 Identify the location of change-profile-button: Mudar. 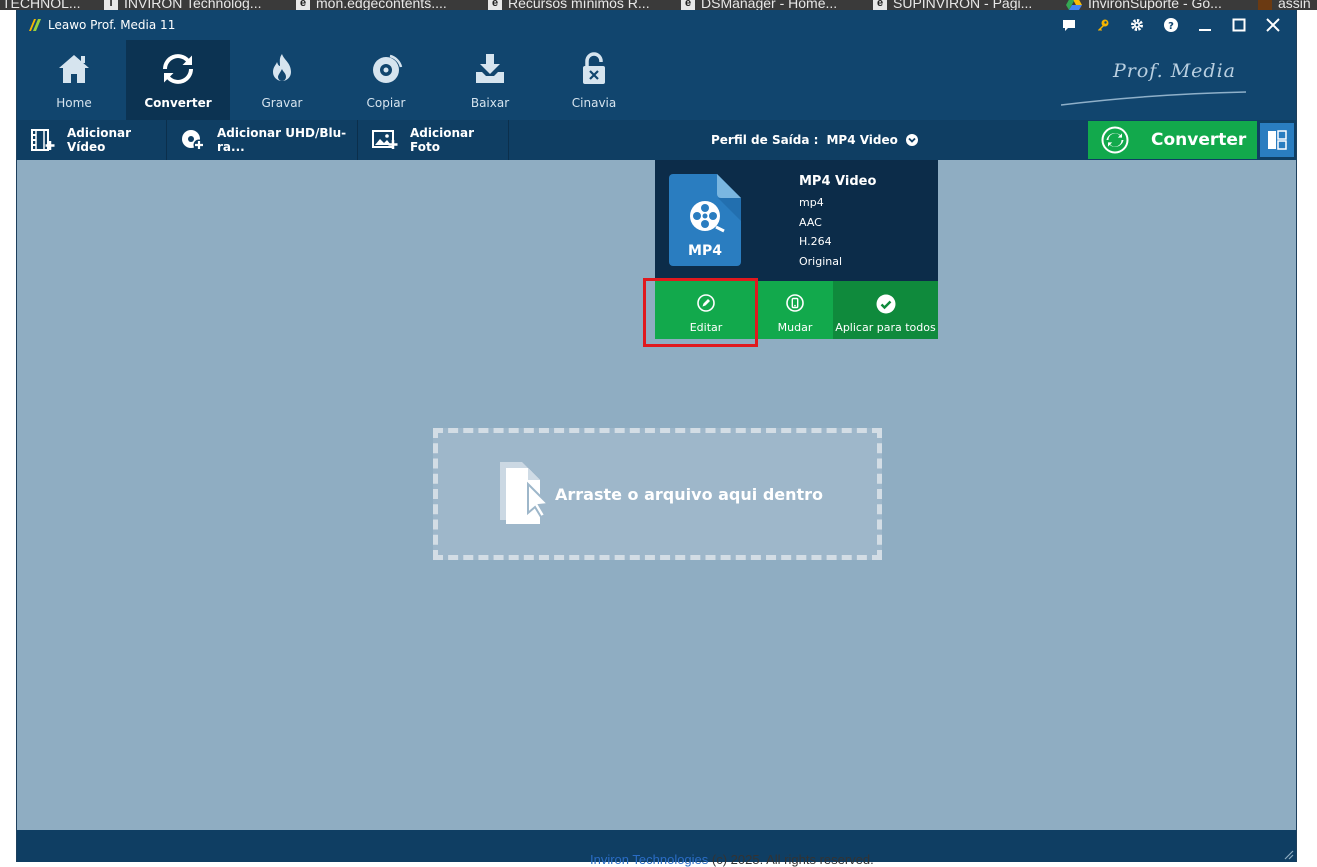
(795, 310).